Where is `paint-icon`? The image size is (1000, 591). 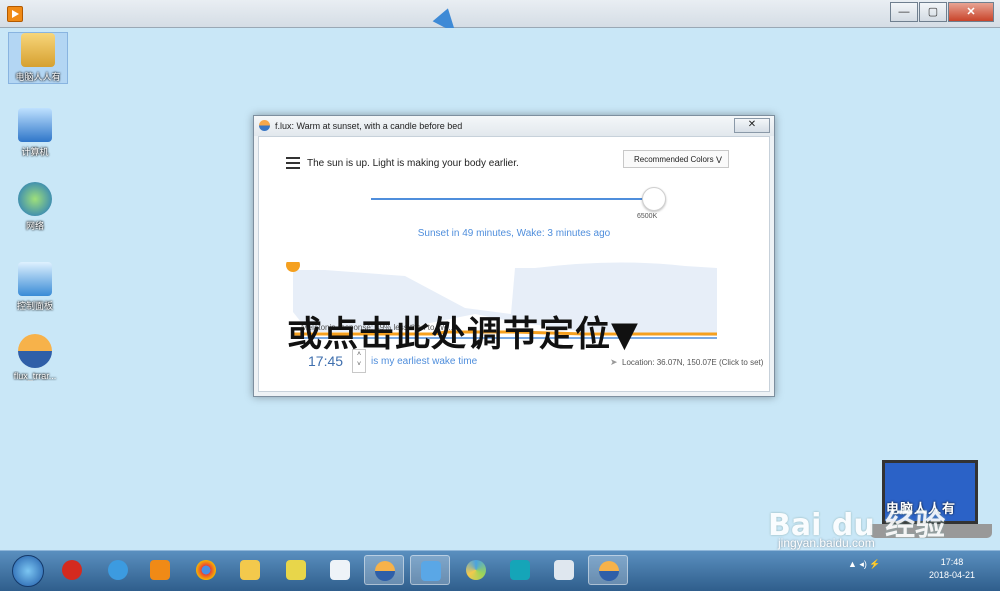
paint-icon is located at coordinates (564, 570).